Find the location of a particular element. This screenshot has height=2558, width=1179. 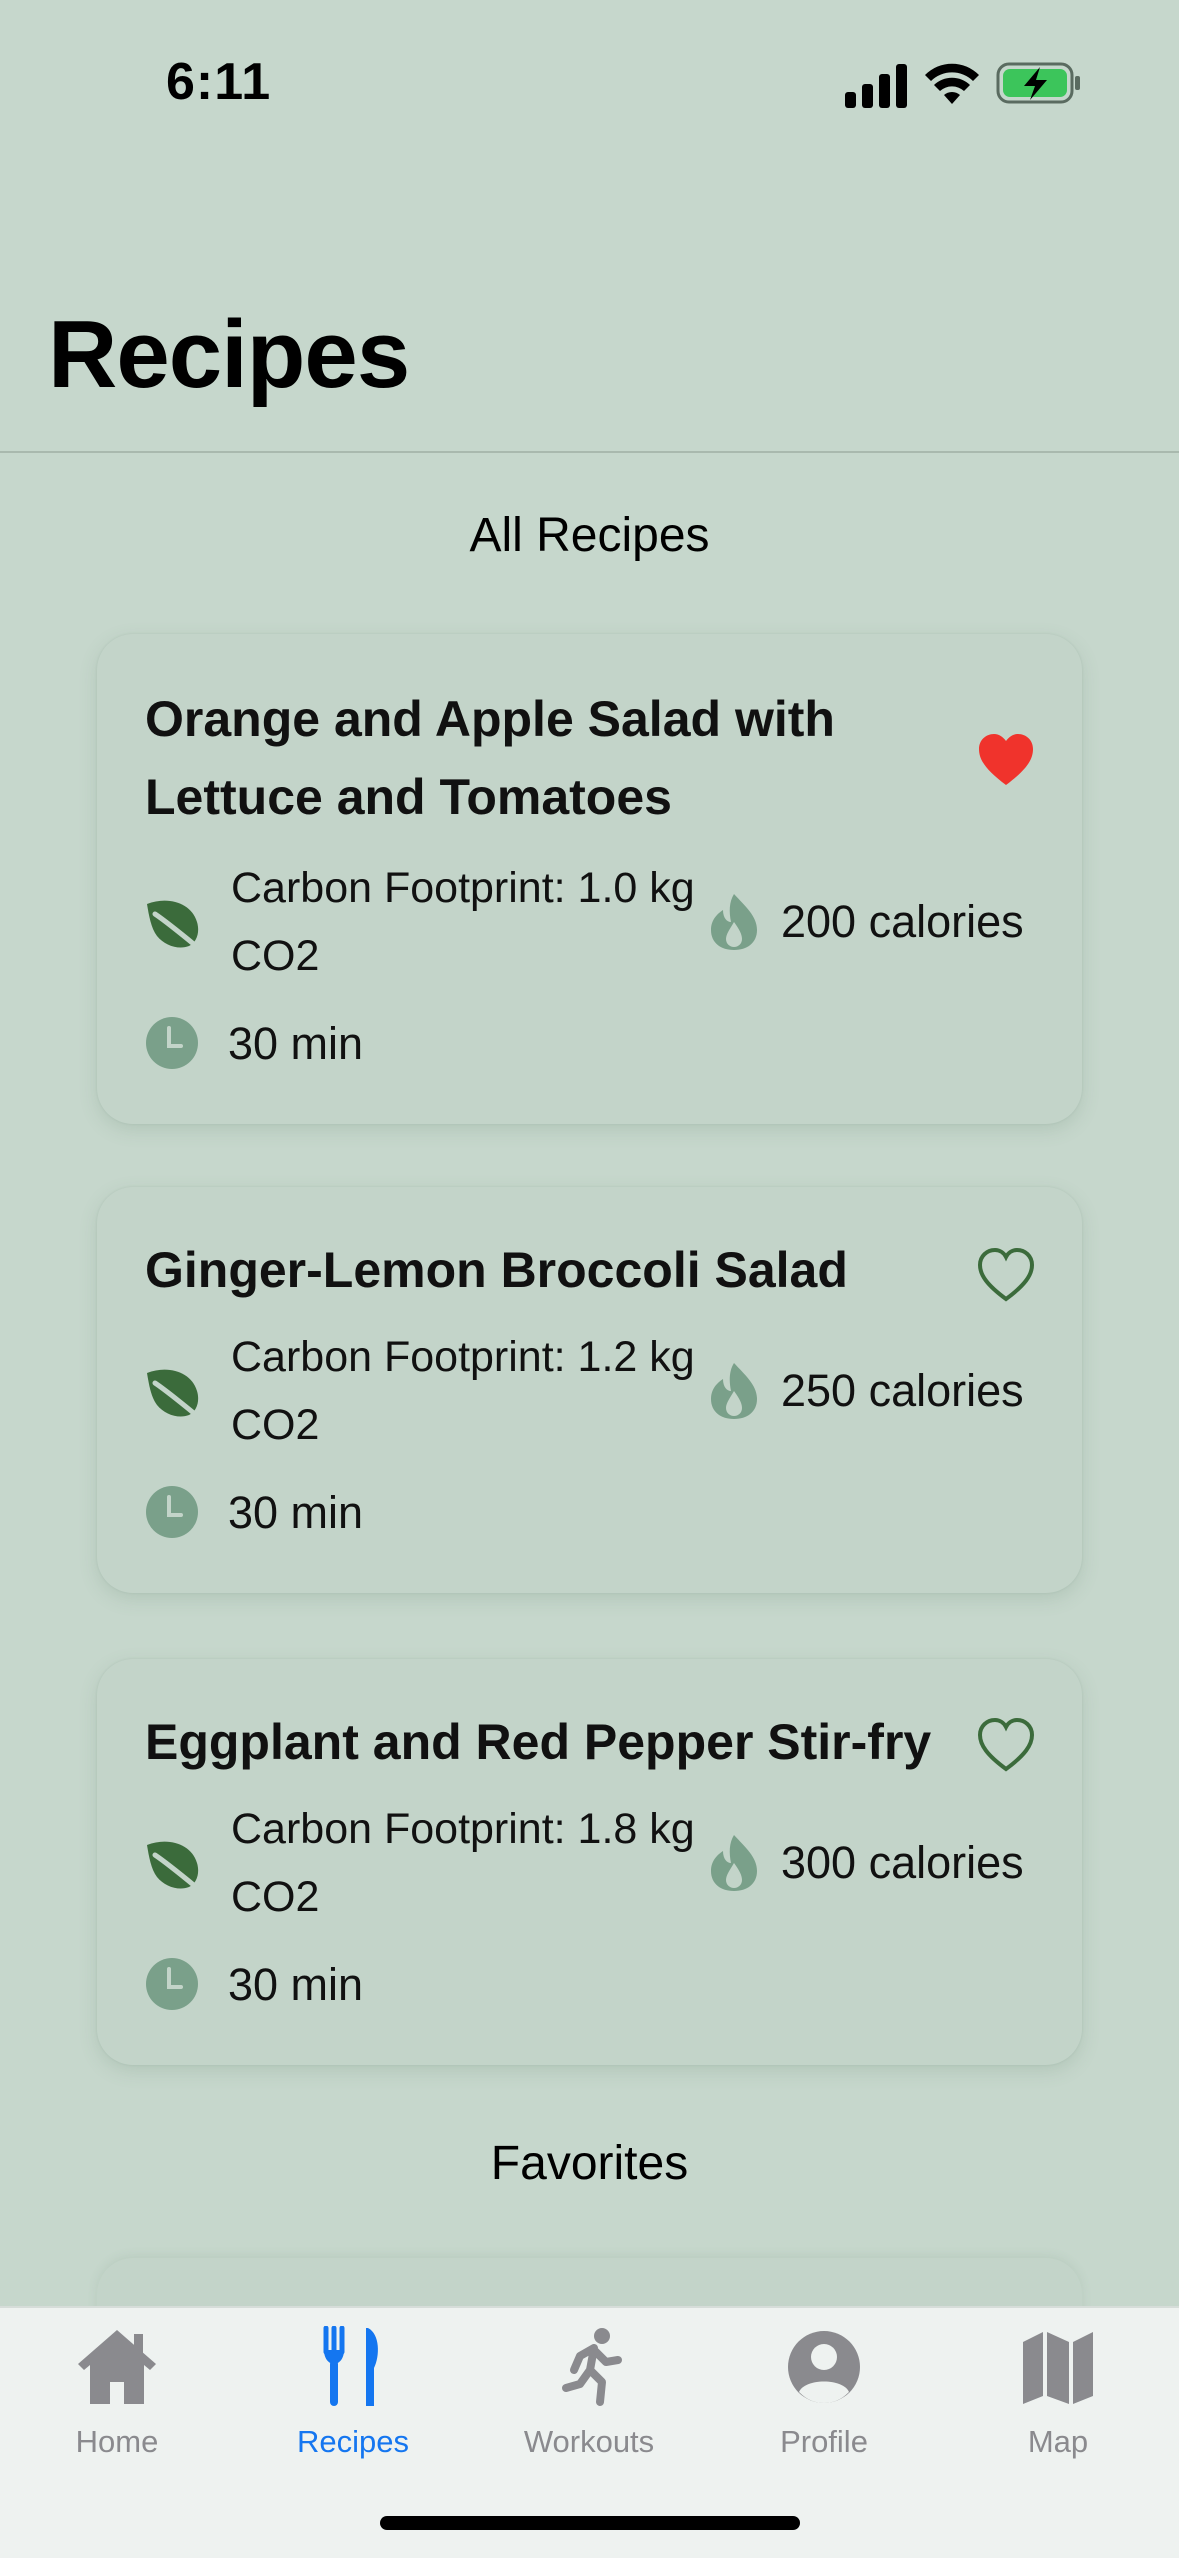

tab-workouts: Workouts is located at coordinates (589, 2401).